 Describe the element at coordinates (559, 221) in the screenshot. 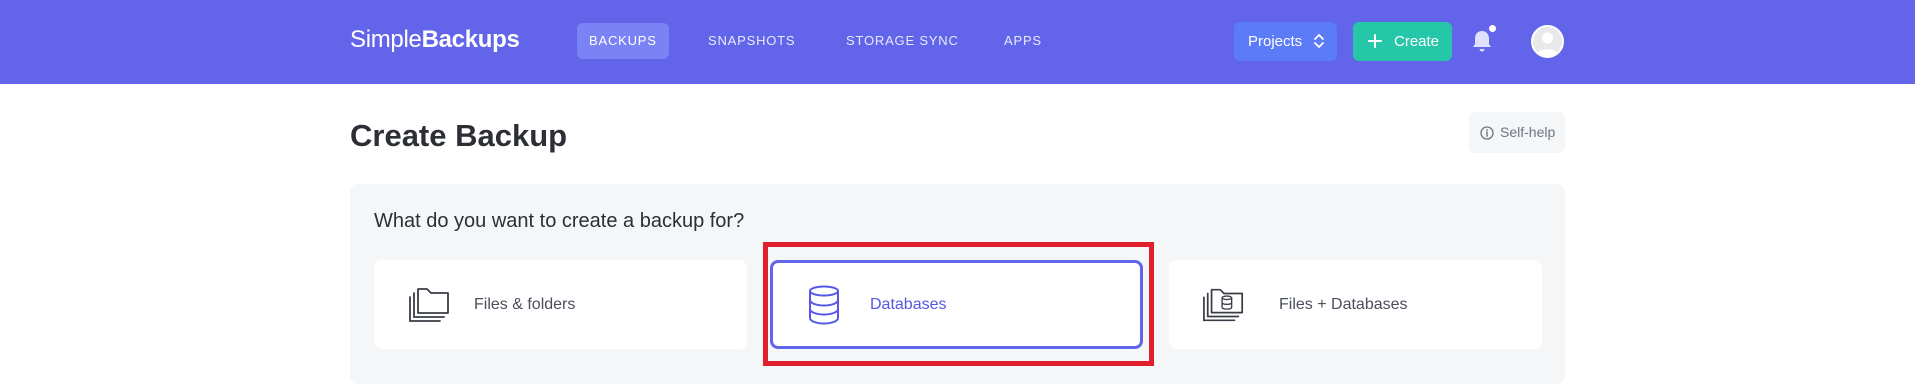

I see `backup-type-question: What do you want to create a backup for?` at that location.